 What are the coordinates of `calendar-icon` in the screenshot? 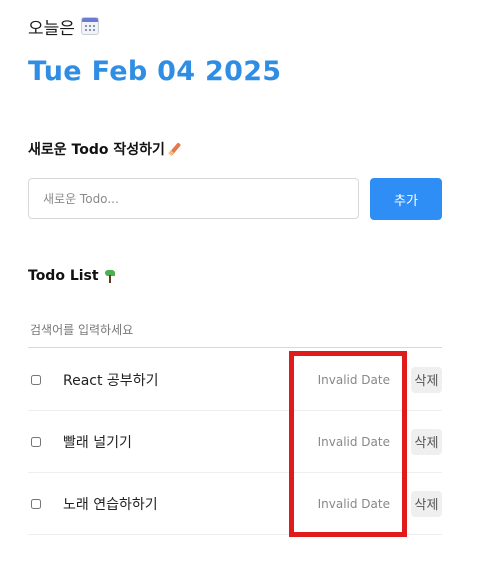 It's located at (89, 26).